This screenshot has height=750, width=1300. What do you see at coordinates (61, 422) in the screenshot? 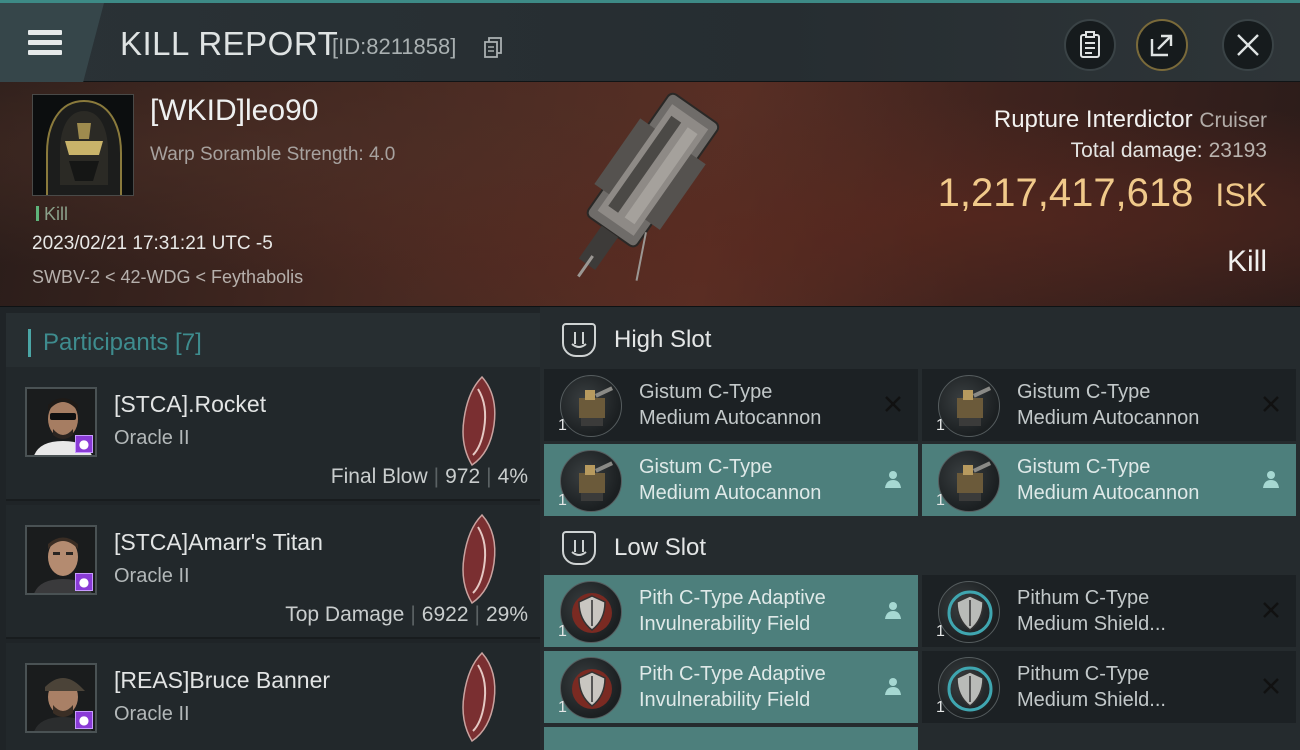
I see `participant-portrait: ●` at bounding box center [61, 422].